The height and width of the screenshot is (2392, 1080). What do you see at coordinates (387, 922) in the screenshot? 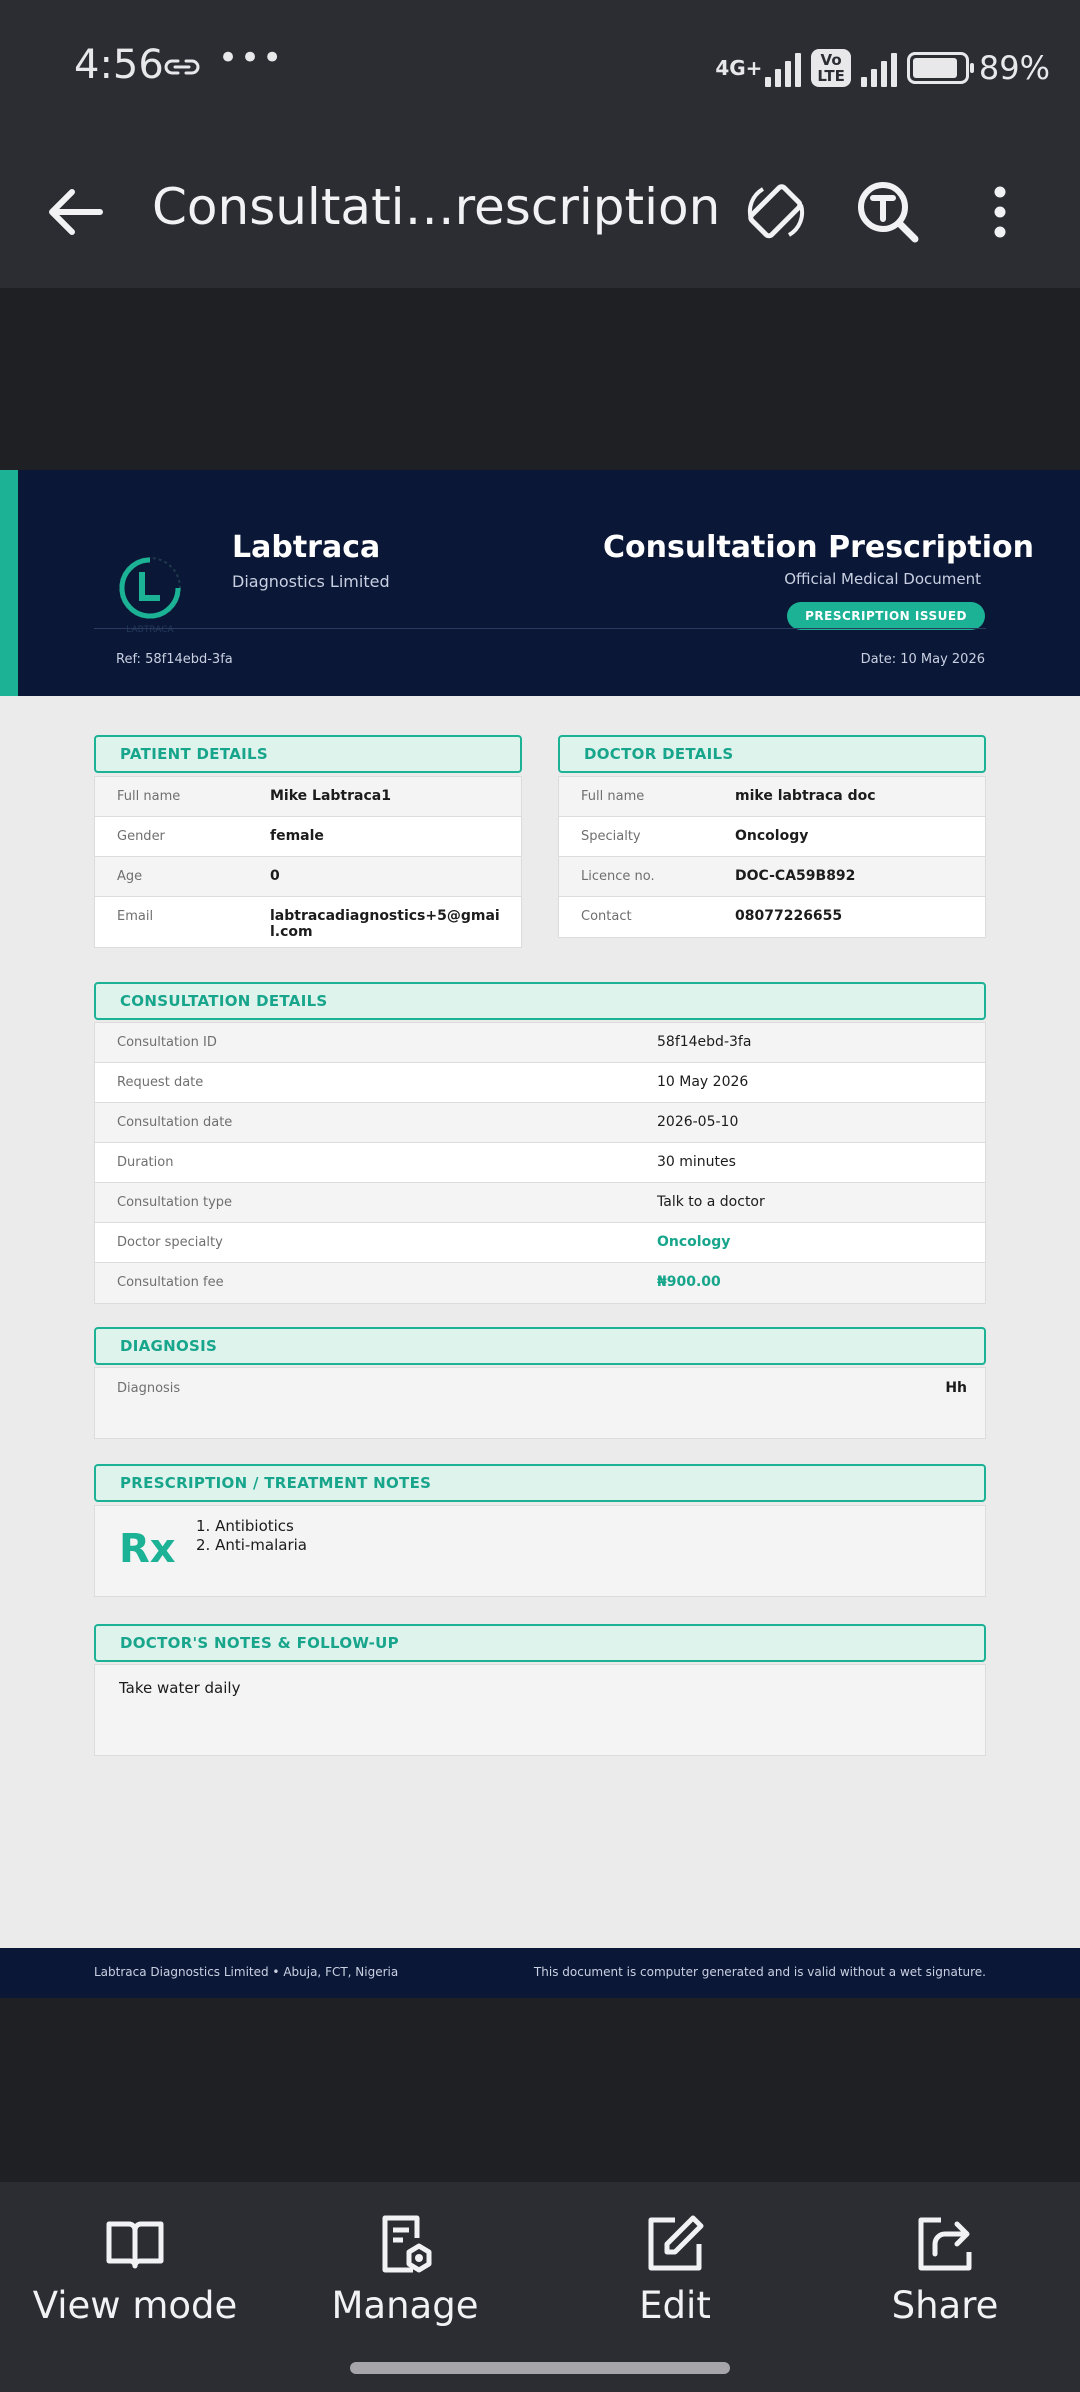
I see `row-value: labtracadiagnostics+5@gmai l.com` at bounding box center [387, 922].